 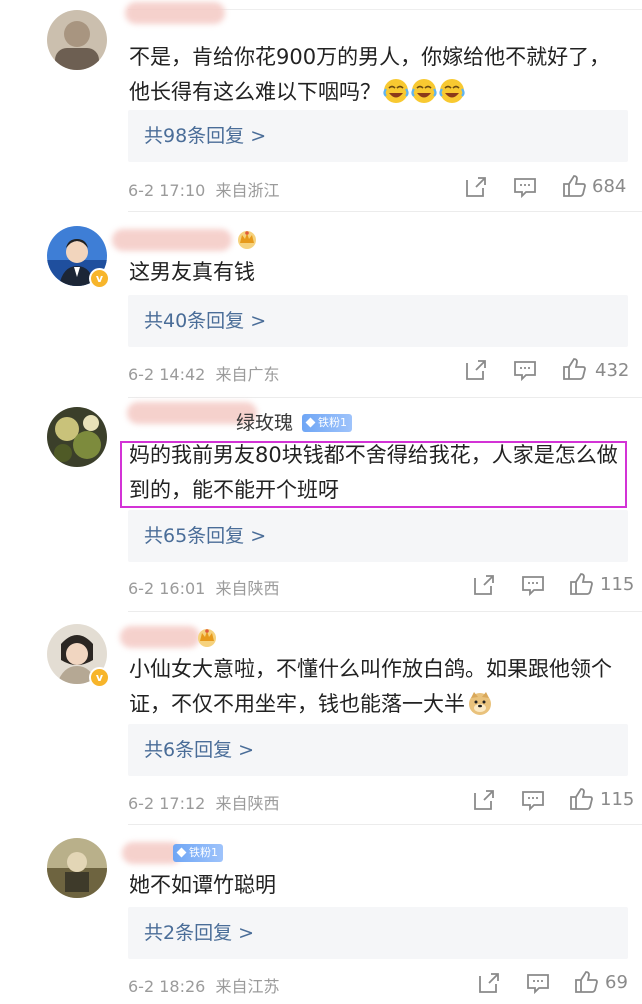 I want to click on comment-meta: 6-2 16:01 来自陕西, so click(x=204, y=587).